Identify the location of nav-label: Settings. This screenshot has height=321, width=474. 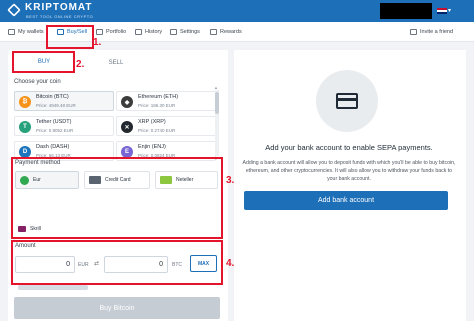
(190, 32).